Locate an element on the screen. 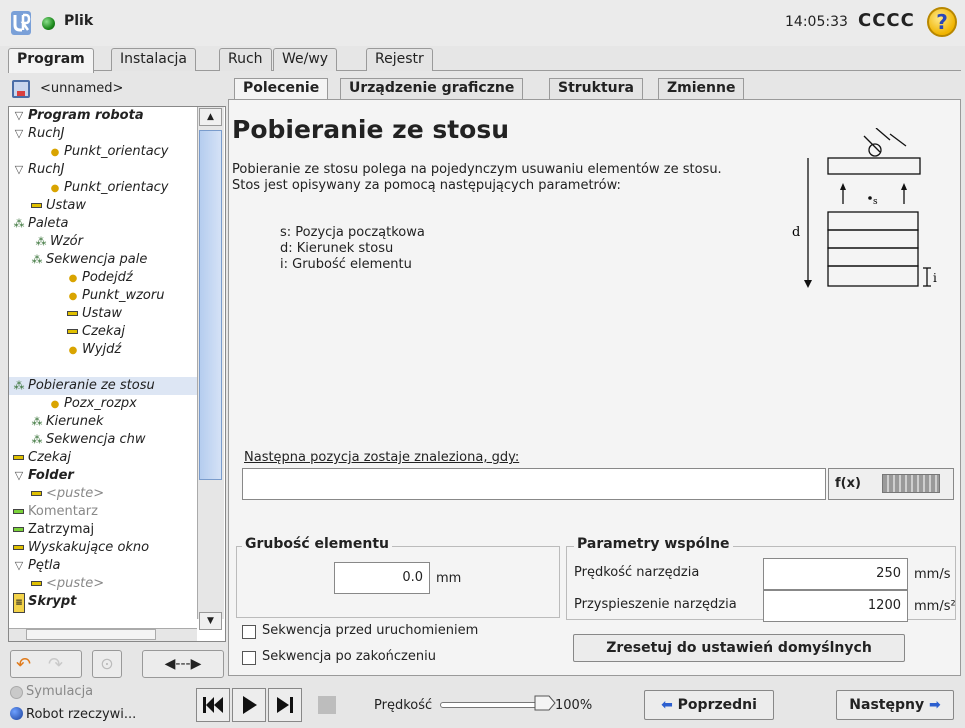 The height and width of the screenshot is (728, 965). speed-slider-handle is located at coordinates (545, 703).